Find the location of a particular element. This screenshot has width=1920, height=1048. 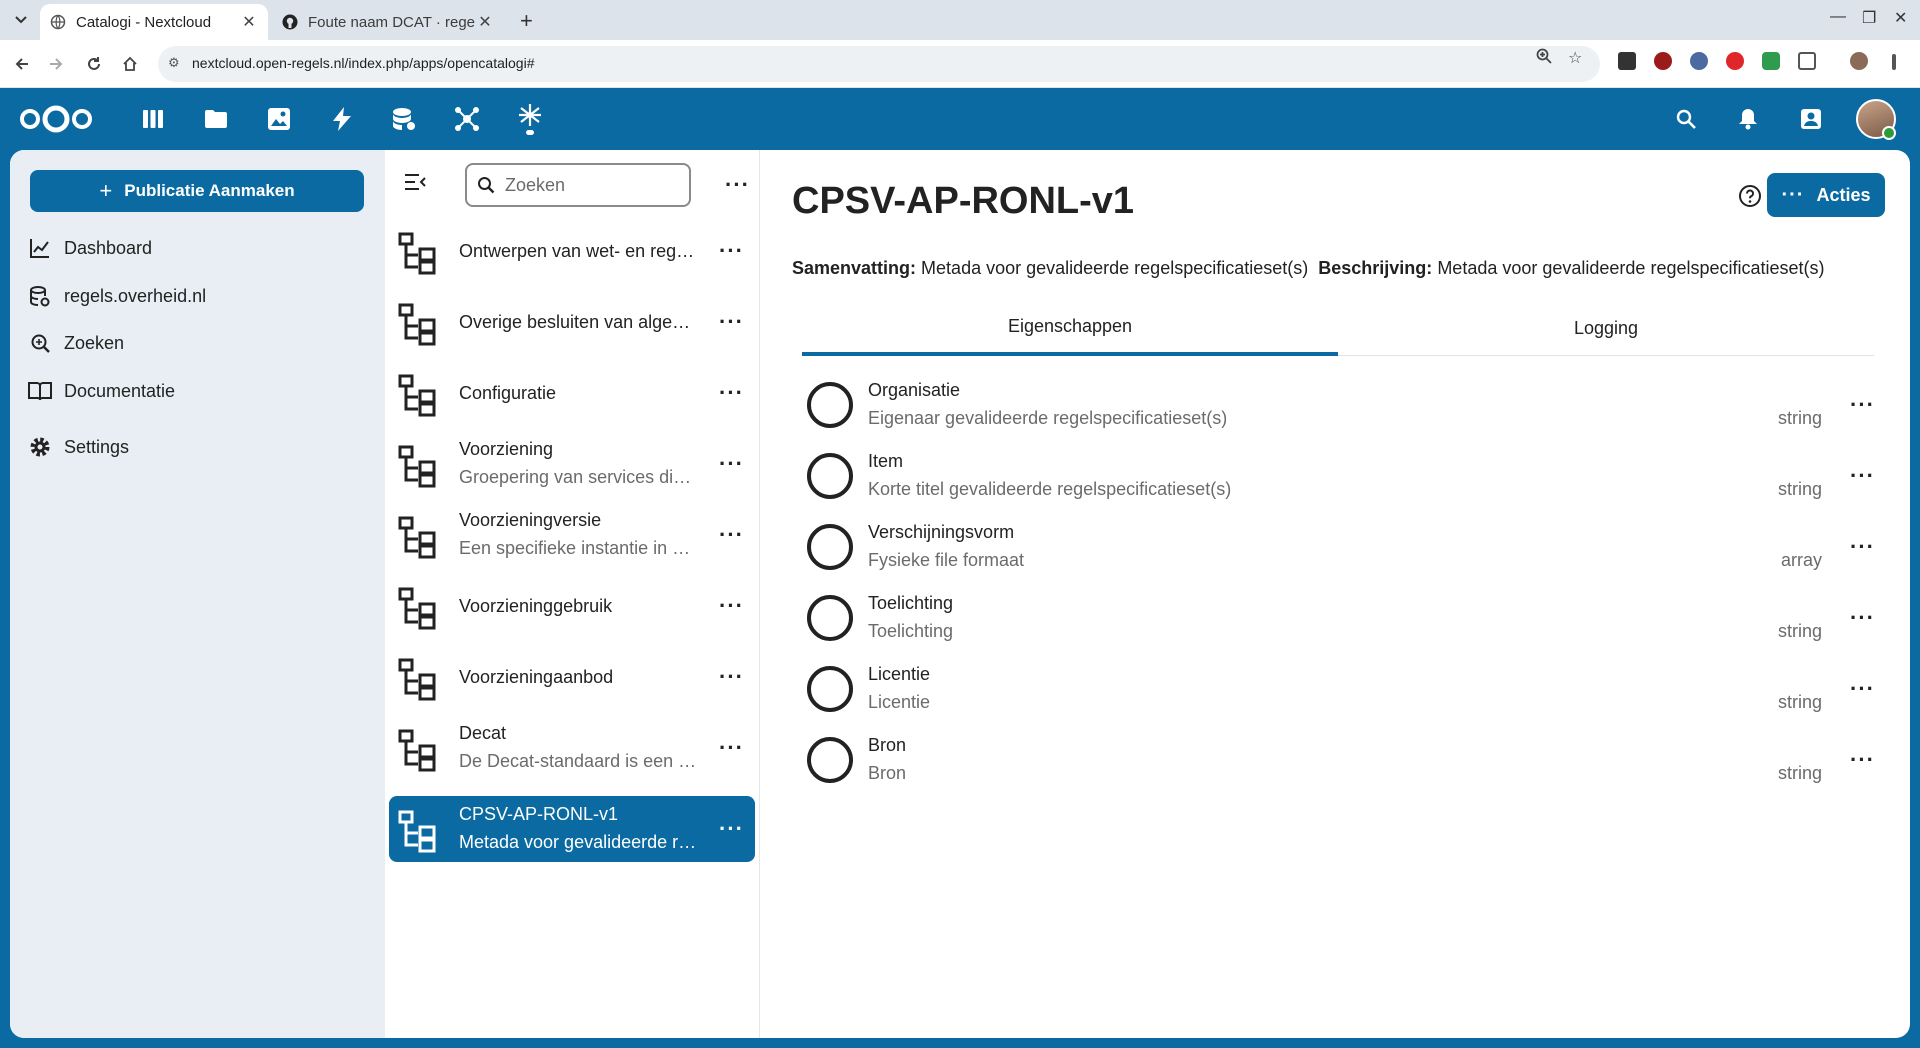

nav-item-regels-overheid: regels.overheid.nl is located at coordinates (196, 296).